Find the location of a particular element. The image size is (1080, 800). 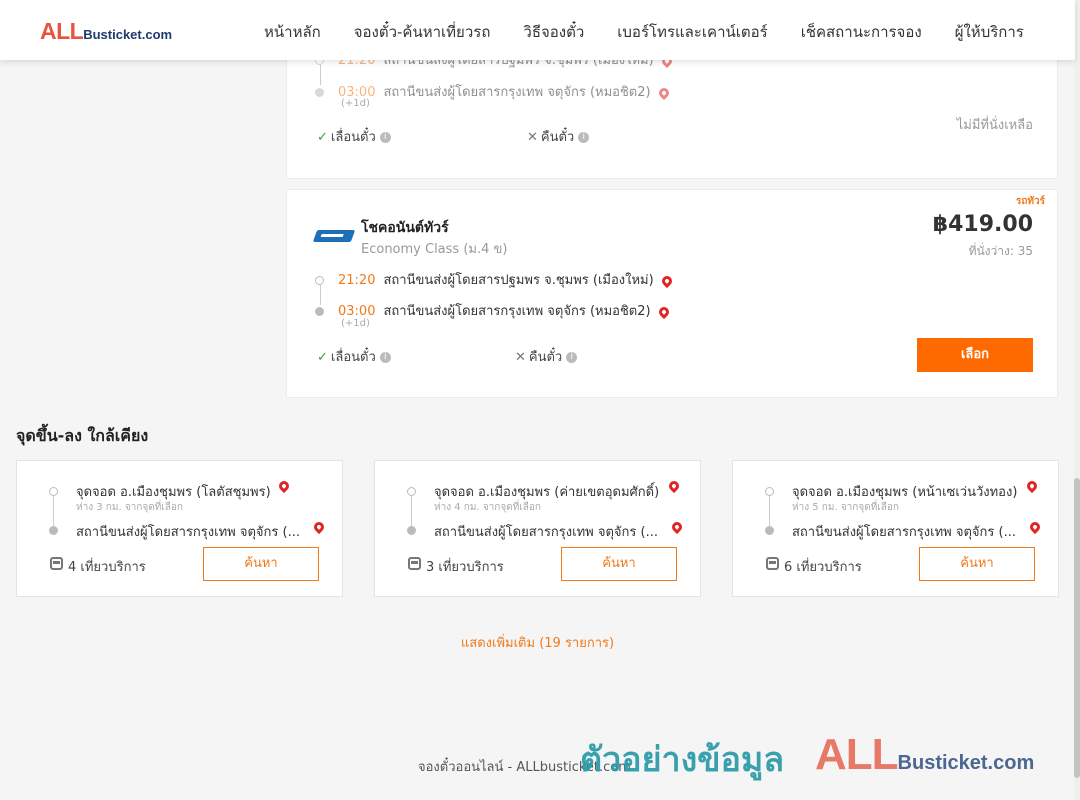

nearby-trip-count: 4 เที่ยวบริการ is located at coordinates (107, 567).